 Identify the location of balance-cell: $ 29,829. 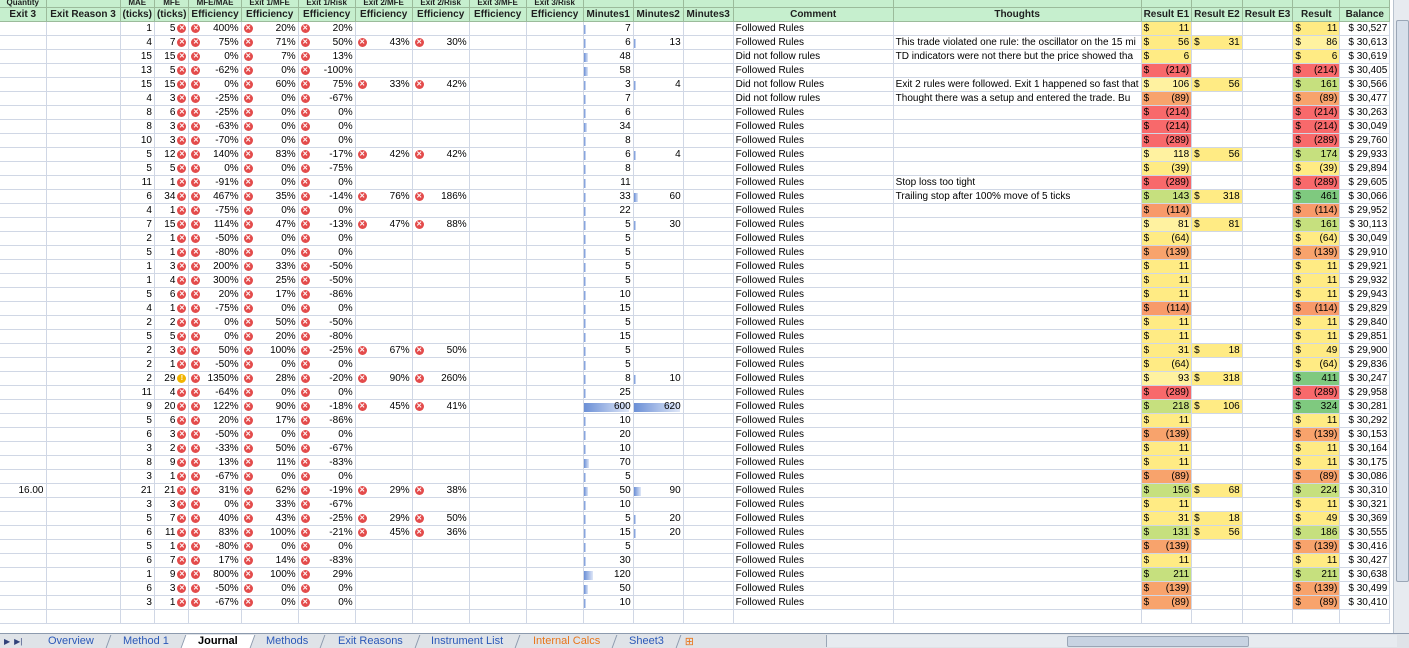
(1365, 308).